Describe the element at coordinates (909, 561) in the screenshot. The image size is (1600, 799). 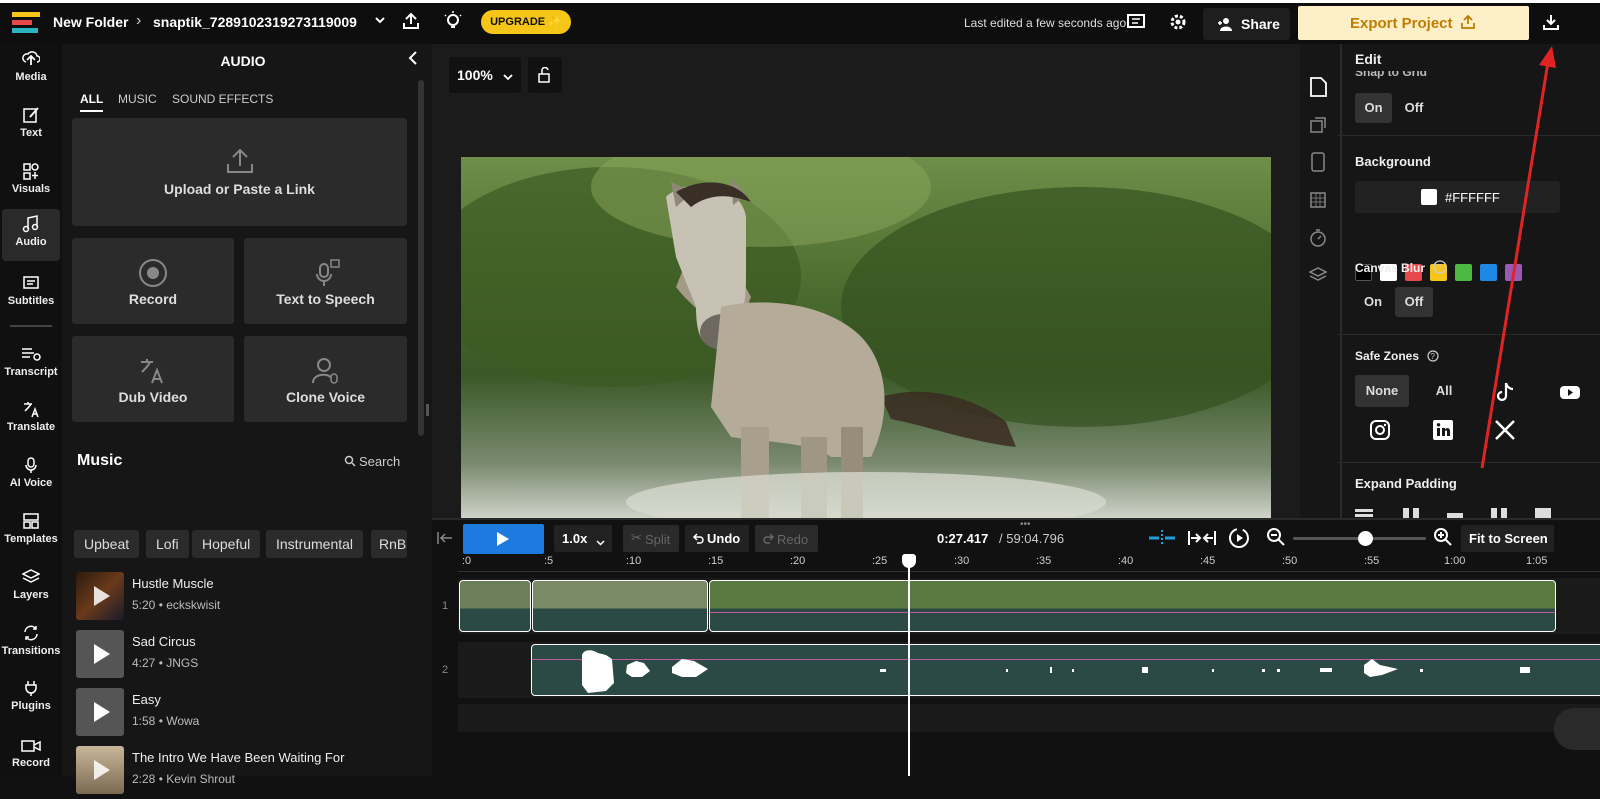
I see `playhead-handle` at that location.